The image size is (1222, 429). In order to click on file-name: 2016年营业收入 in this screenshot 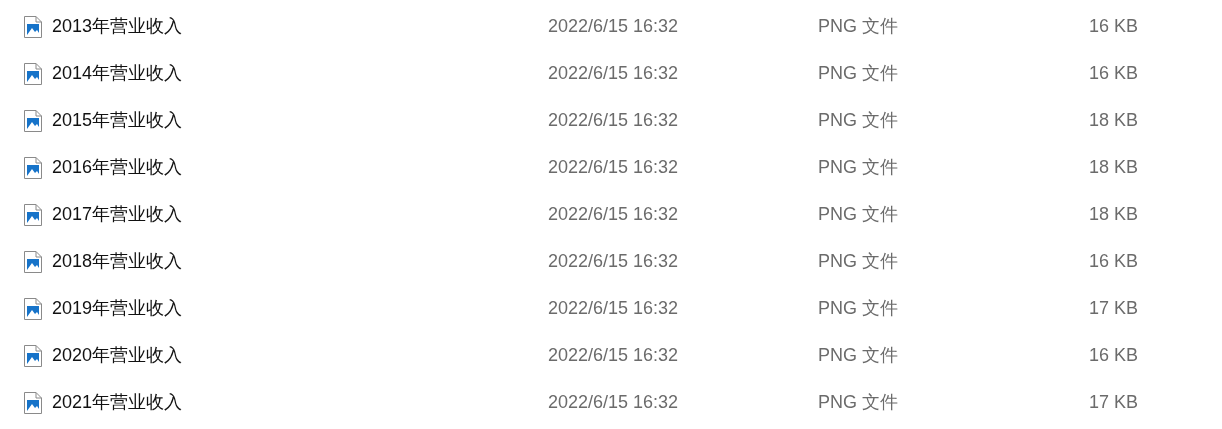, I will do `click(117, 167)`.